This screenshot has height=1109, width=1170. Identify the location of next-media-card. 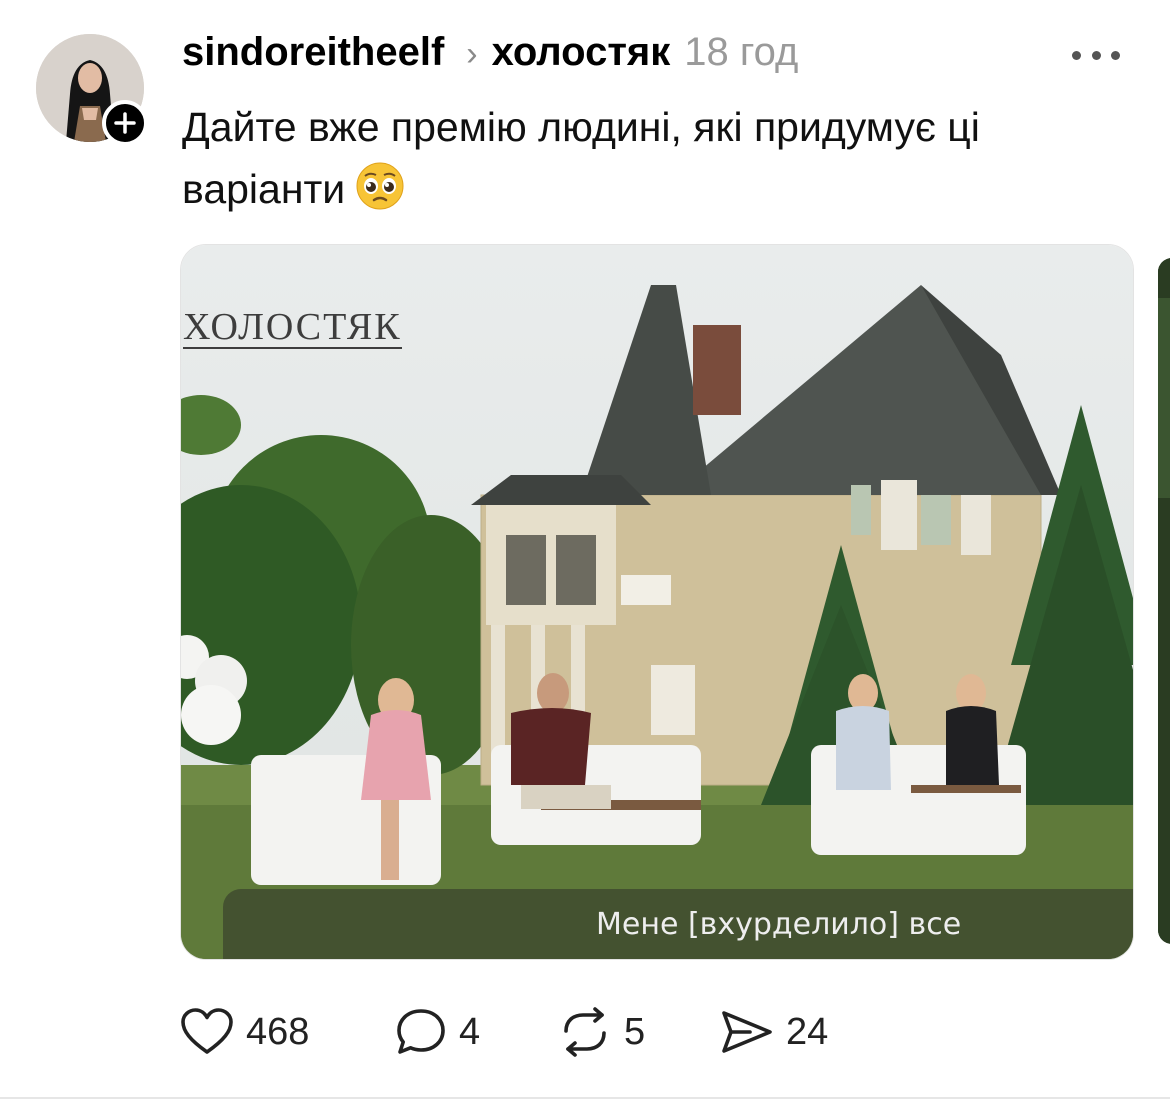
(1164, 601).